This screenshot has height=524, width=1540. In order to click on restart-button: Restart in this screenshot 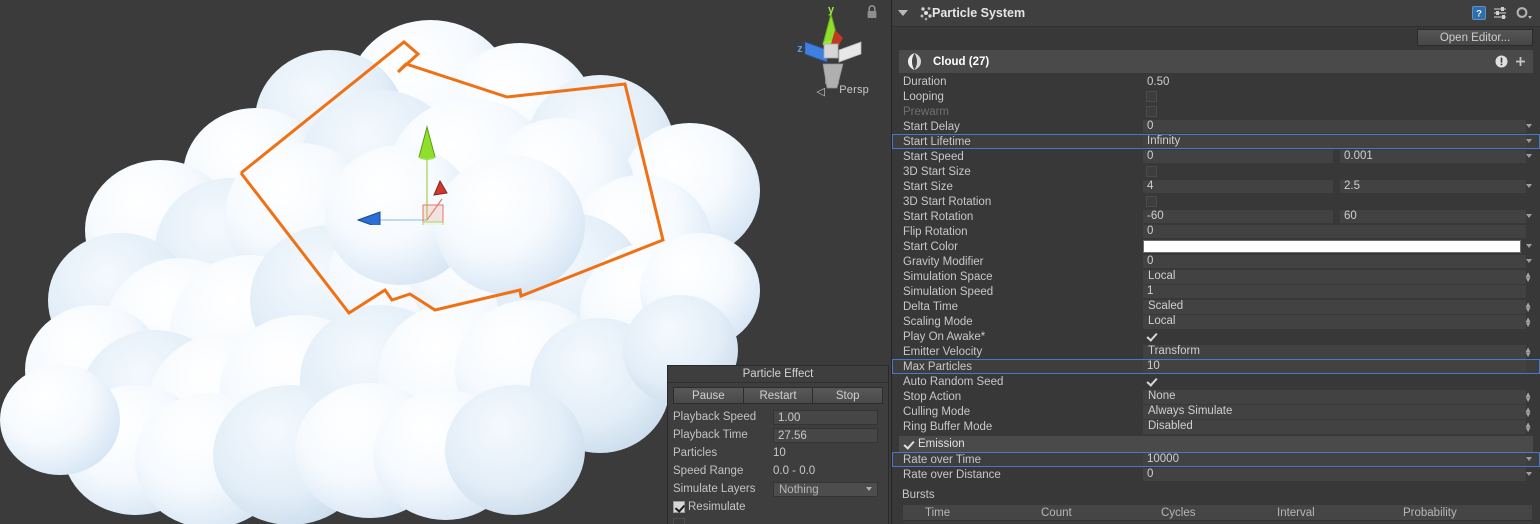, I will do `click(777, 395)`.